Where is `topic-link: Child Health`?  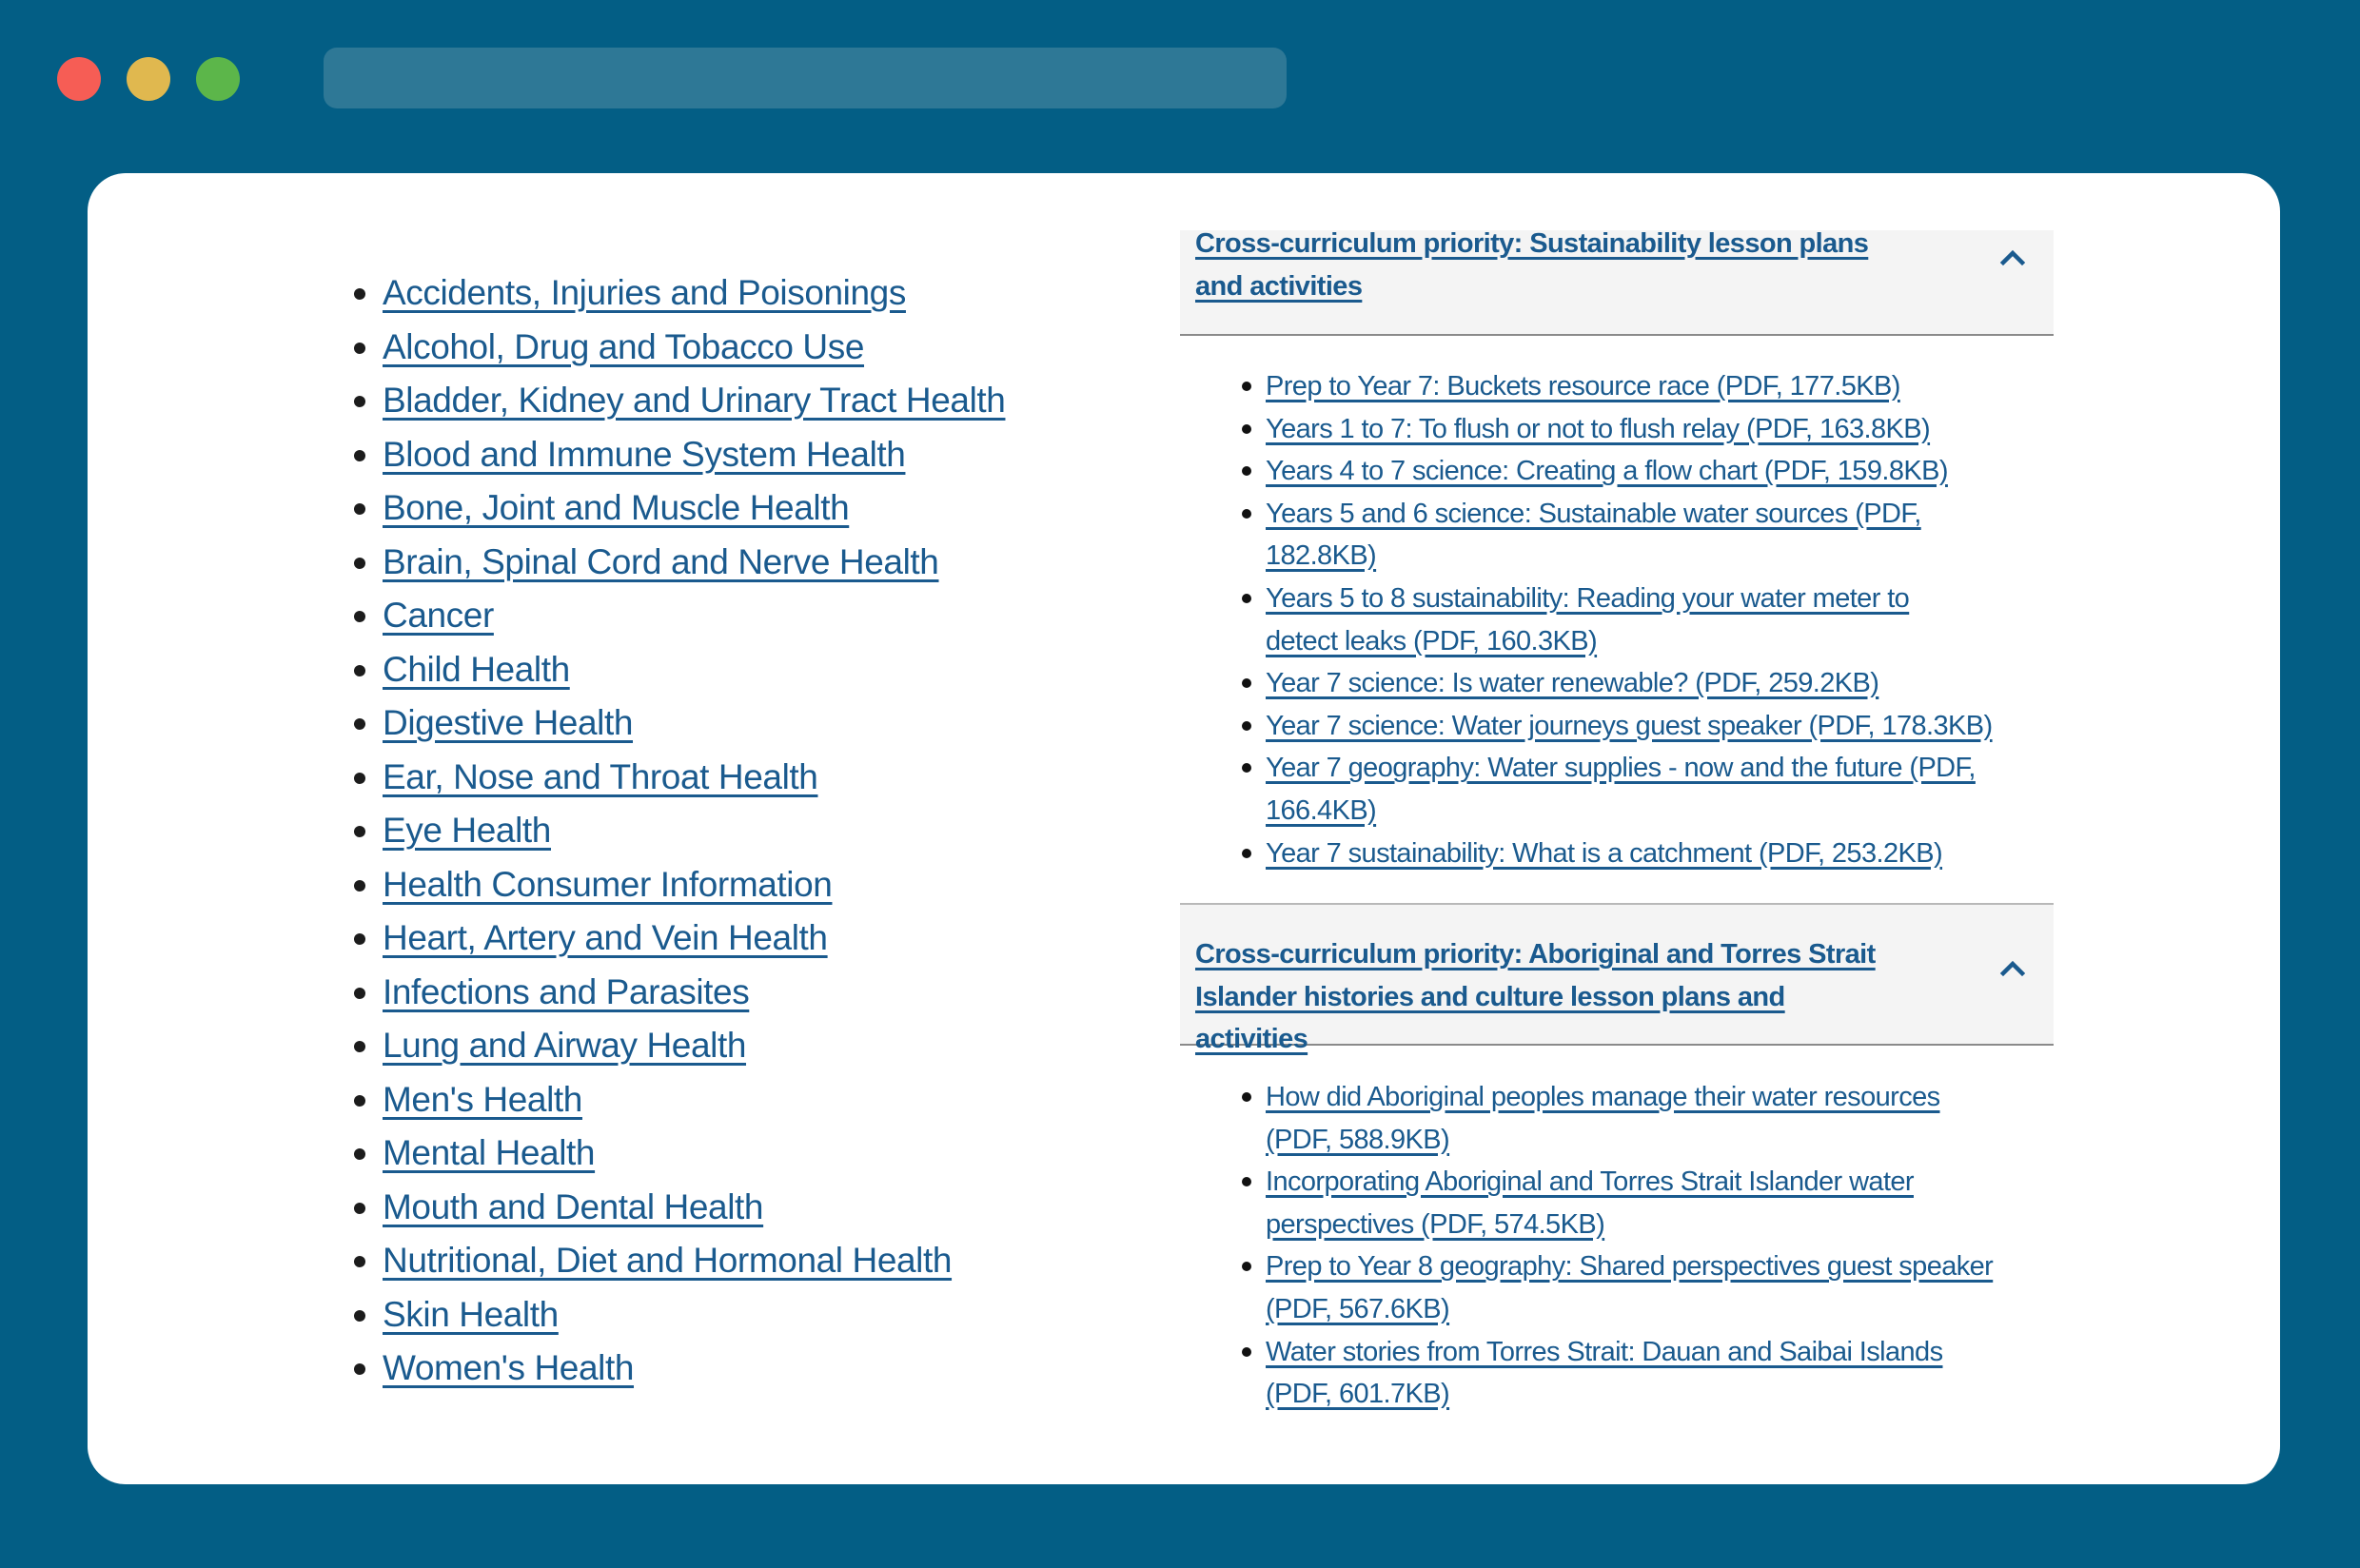
topic-link: Child Health is located at coordinates (477, 669).